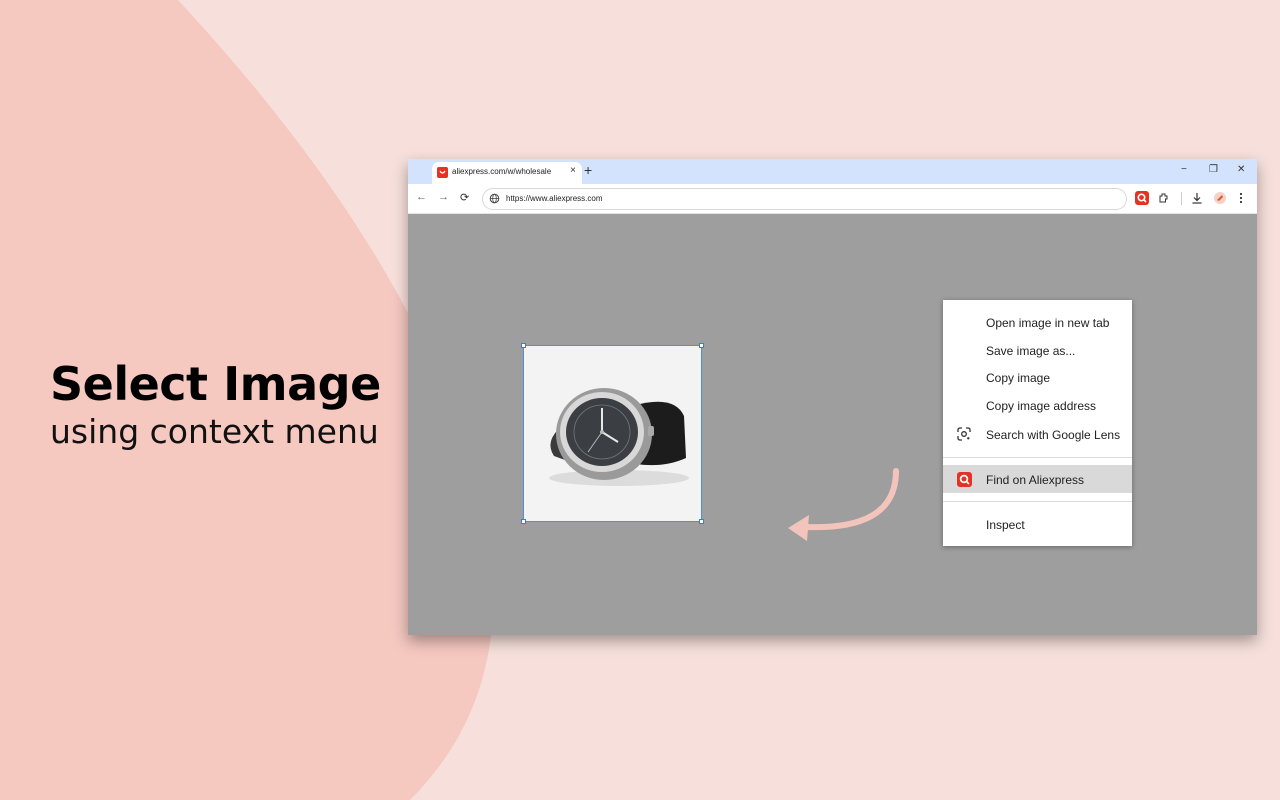 The height and width of the screenshot is (800, 1280). I want to click on headline-title: Select Image, so click(215, 384).